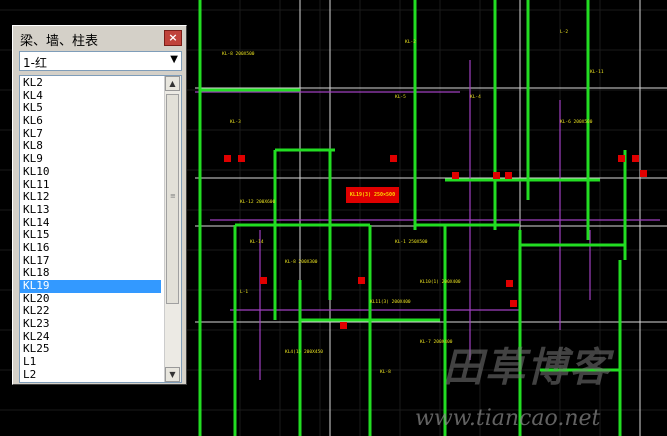  I want to click on layer-select-value: 1-红, so click(35, 63).